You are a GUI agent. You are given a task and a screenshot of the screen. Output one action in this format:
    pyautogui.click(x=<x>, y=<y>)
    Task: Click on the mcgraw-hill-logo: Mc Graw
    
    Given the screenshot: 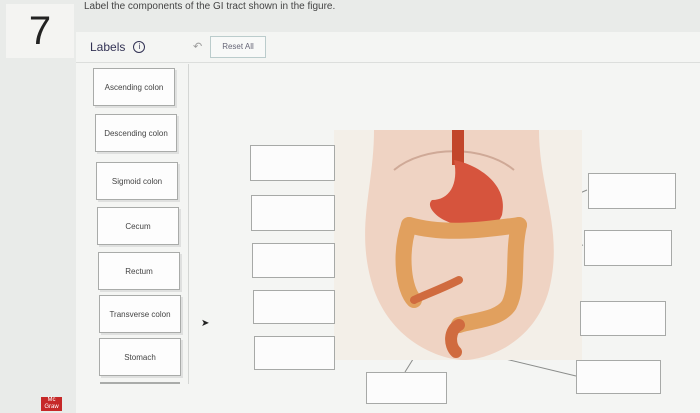 What is the action you would take?
    pyautogui.click(x=51, y=404)
    